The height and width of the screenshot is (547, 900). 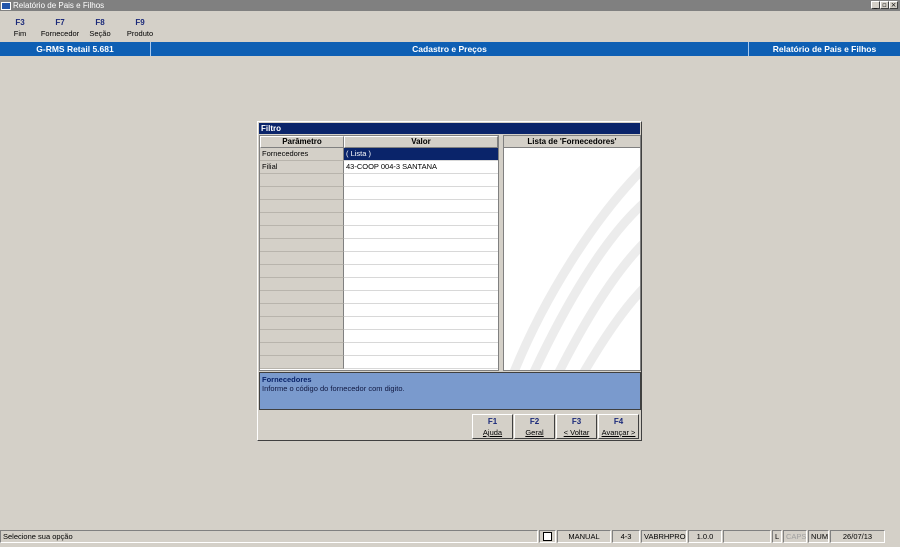 I want to click on status-mode: MANUAL, so click(x=584, y=536).